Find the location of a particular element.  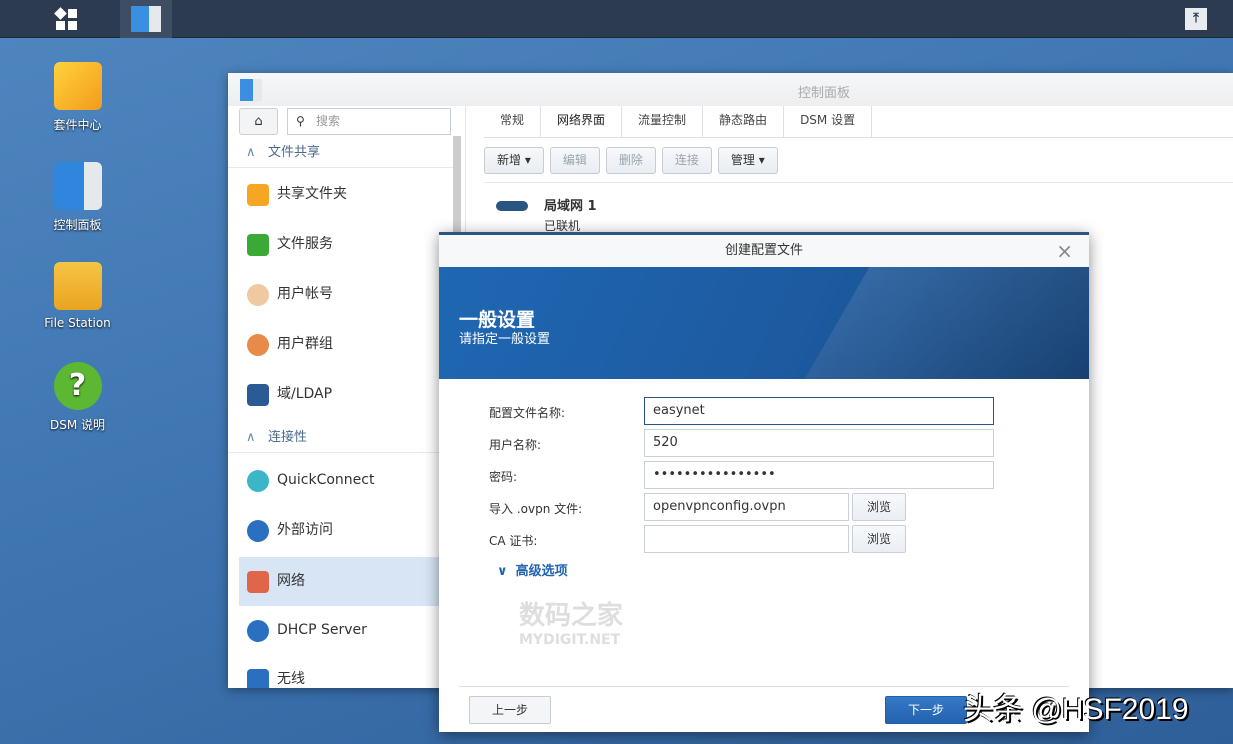

group-icon is located at coordinates (258, 345).